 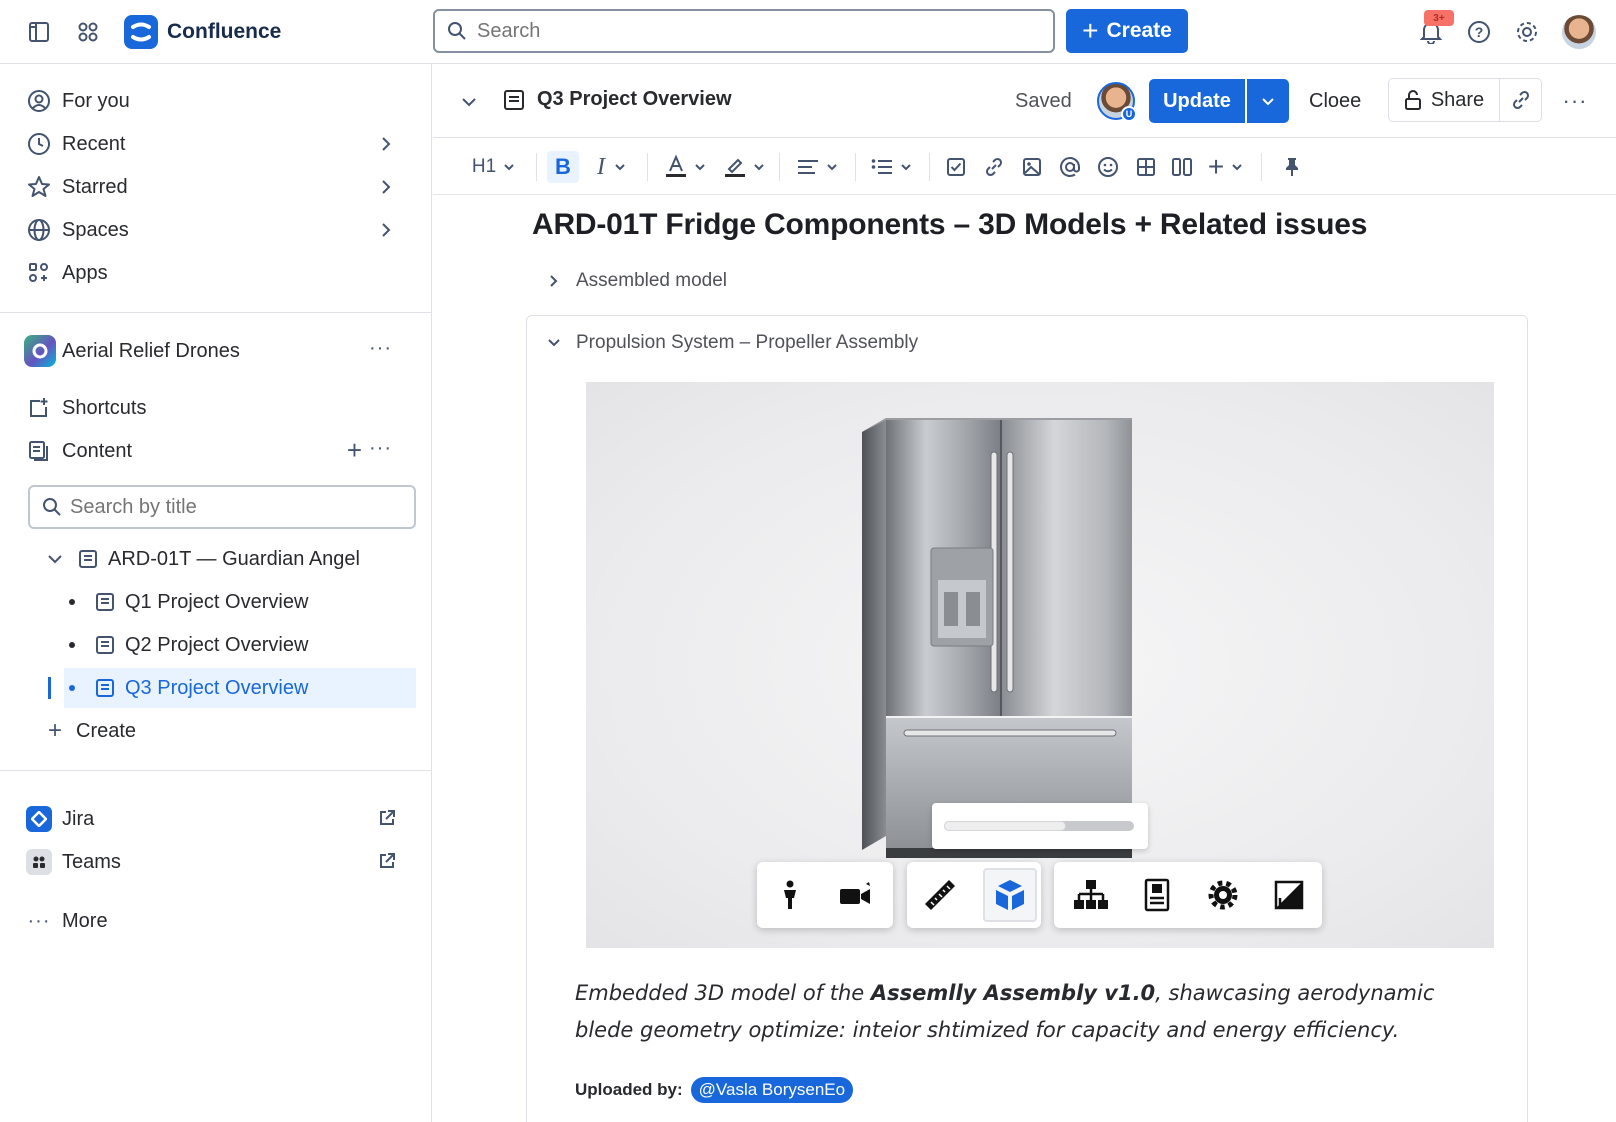 I want to click on heading-style-dropdown: H1, so click(x=494, y=167).